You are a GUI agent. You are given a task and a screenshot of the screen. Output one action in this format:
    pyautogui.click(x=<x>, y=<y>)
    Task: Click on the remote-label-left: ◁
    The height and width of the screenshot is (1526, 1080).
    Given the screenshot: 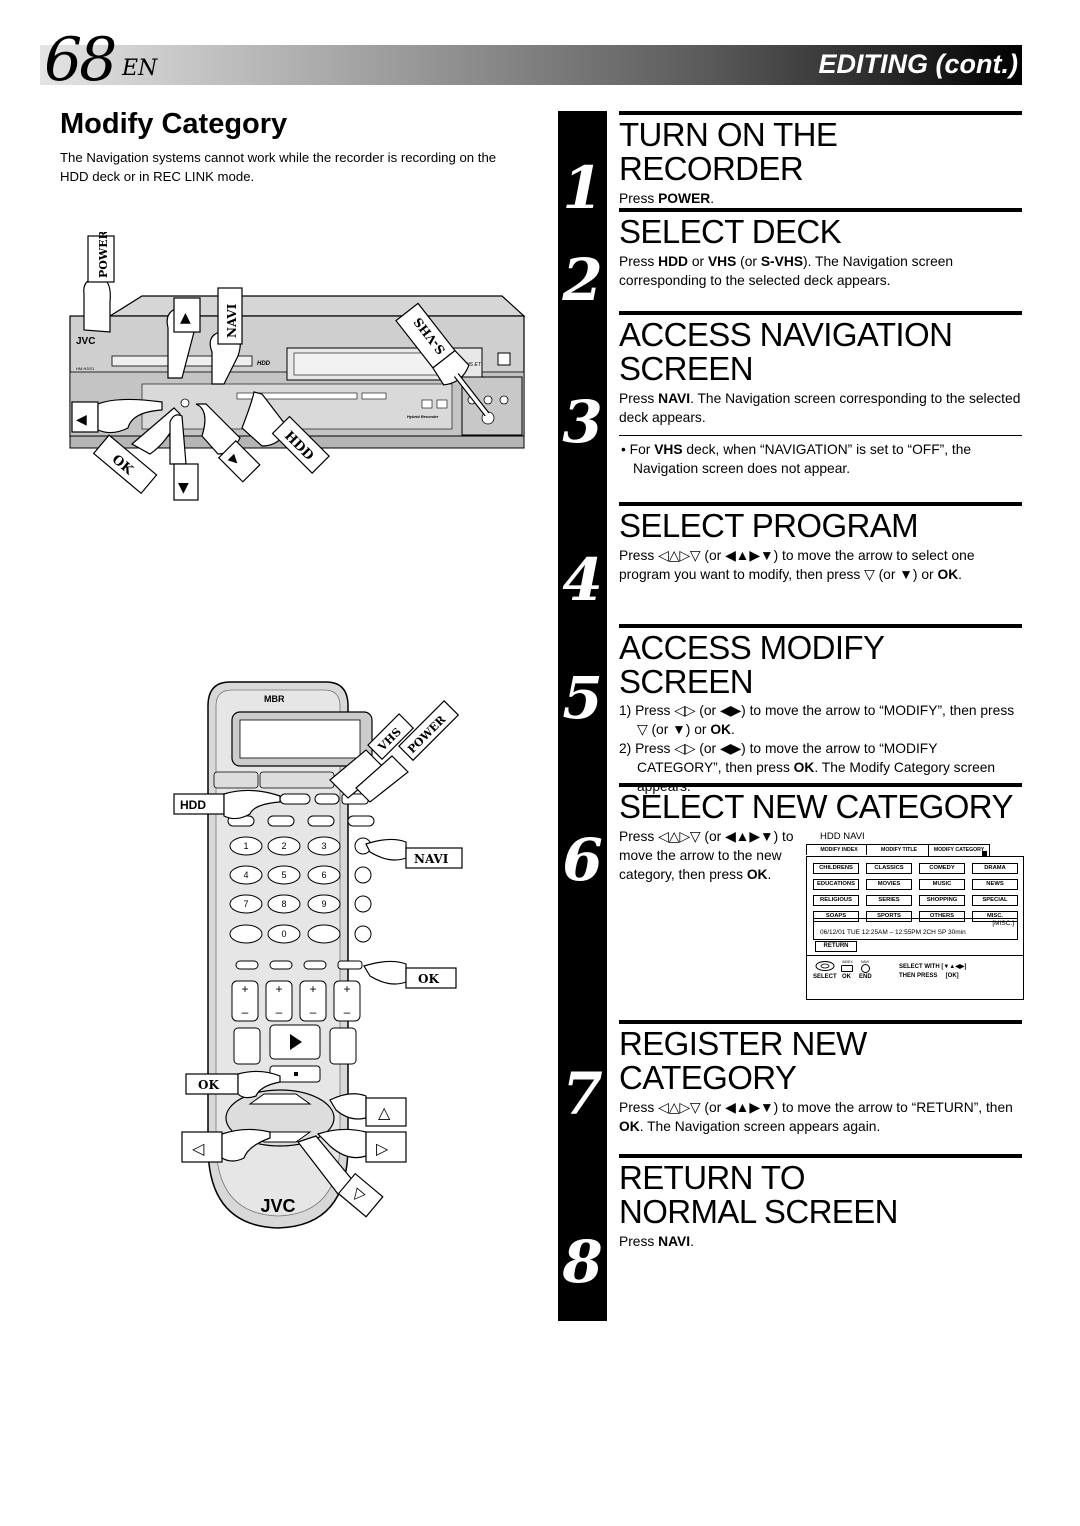 What is the action you would take?
    pyautogui.click(x=198, y=1148)
    